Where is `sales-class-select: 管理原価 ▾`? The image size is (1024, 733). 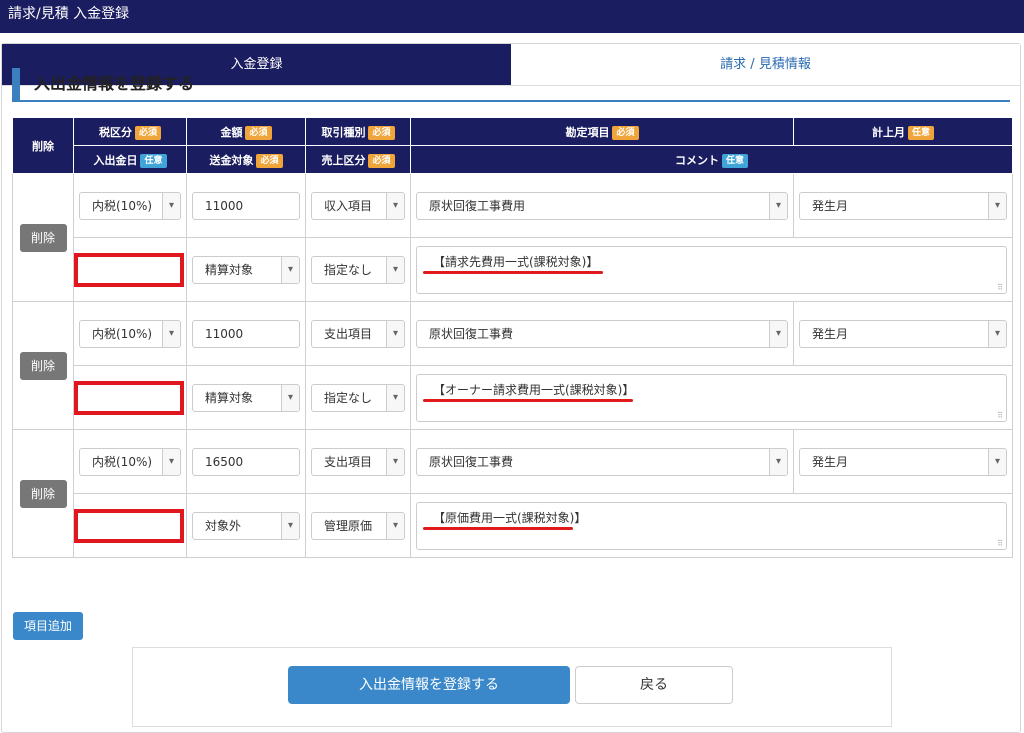
sales-class-select: 管理原価 ▾ is located at coordinates (358, 525).